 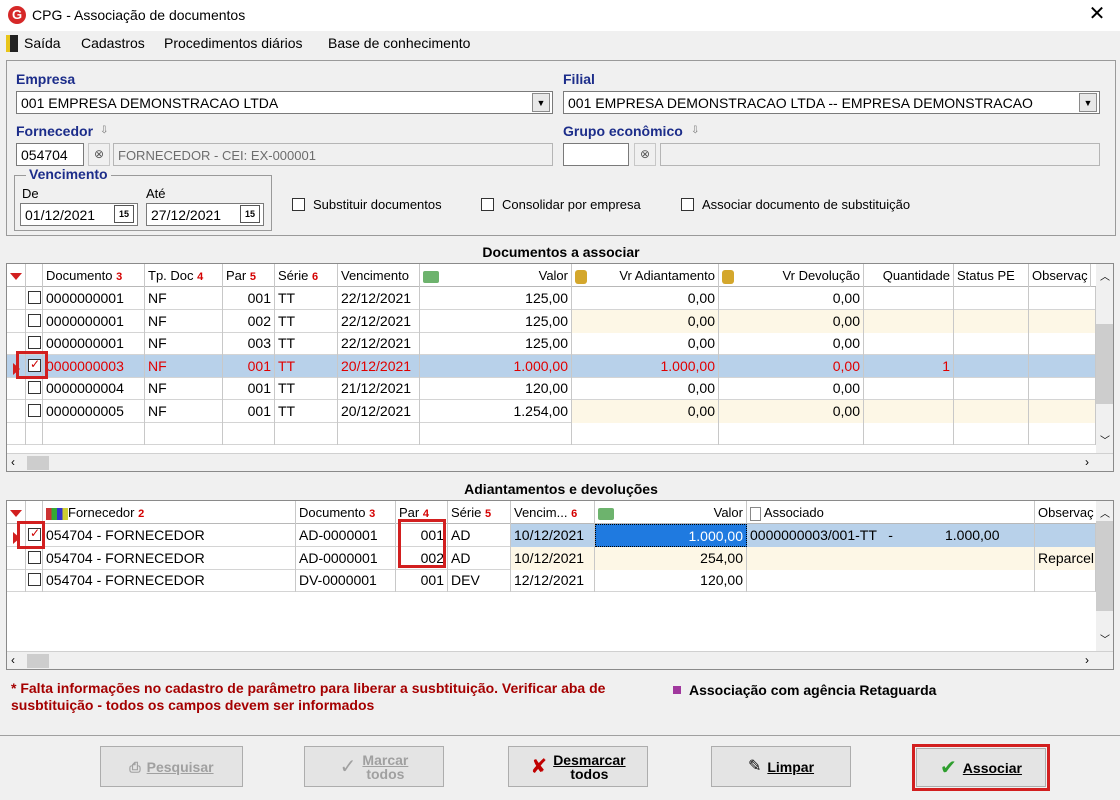 What do you see at coordinates (12, 43) in the screenshot?
I see `exit-door-icon` at bounding box center [12, 43].